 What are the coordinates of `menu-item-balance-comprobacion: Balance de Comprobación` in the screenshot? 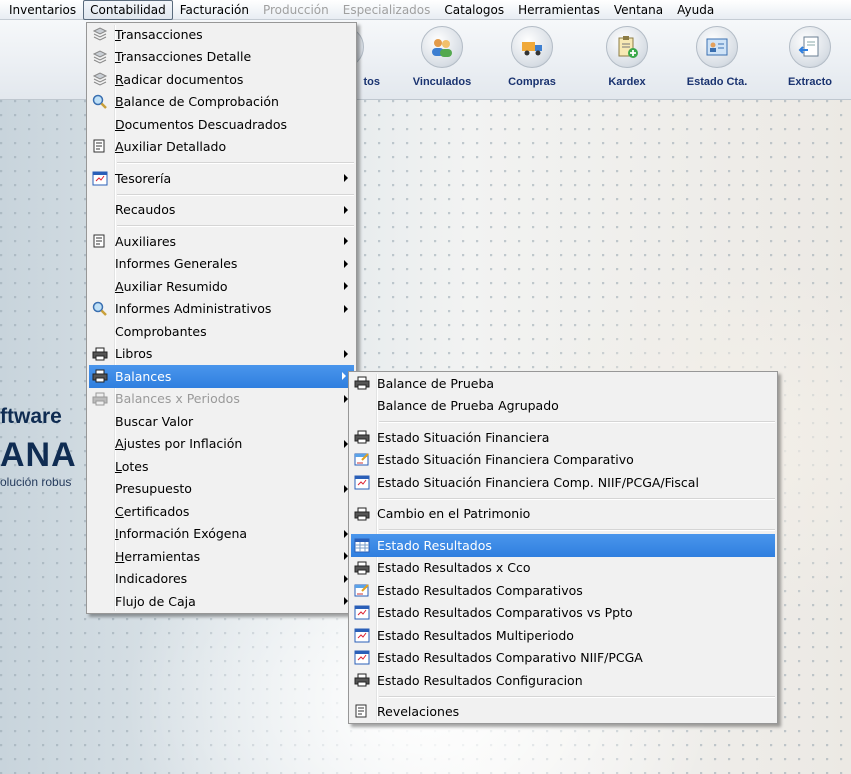 It's located at (221, 102).